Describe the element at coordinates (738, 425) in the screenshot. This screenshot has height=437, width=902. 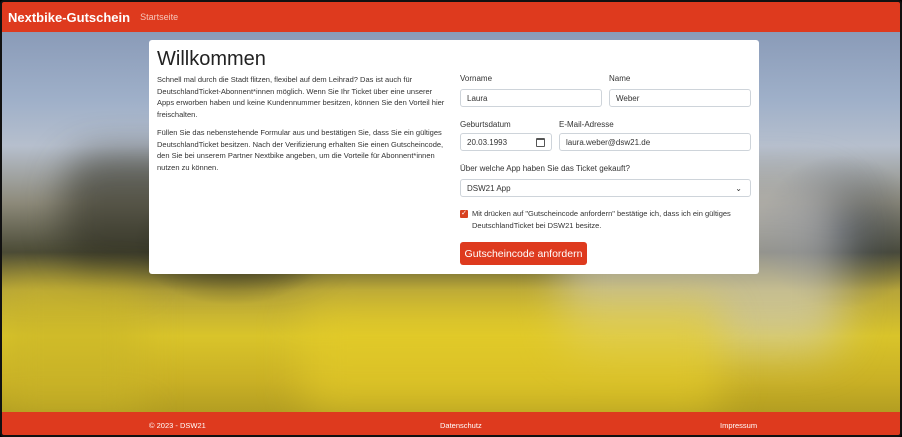
I see `footer-link-impressum: Impressum` at that location.